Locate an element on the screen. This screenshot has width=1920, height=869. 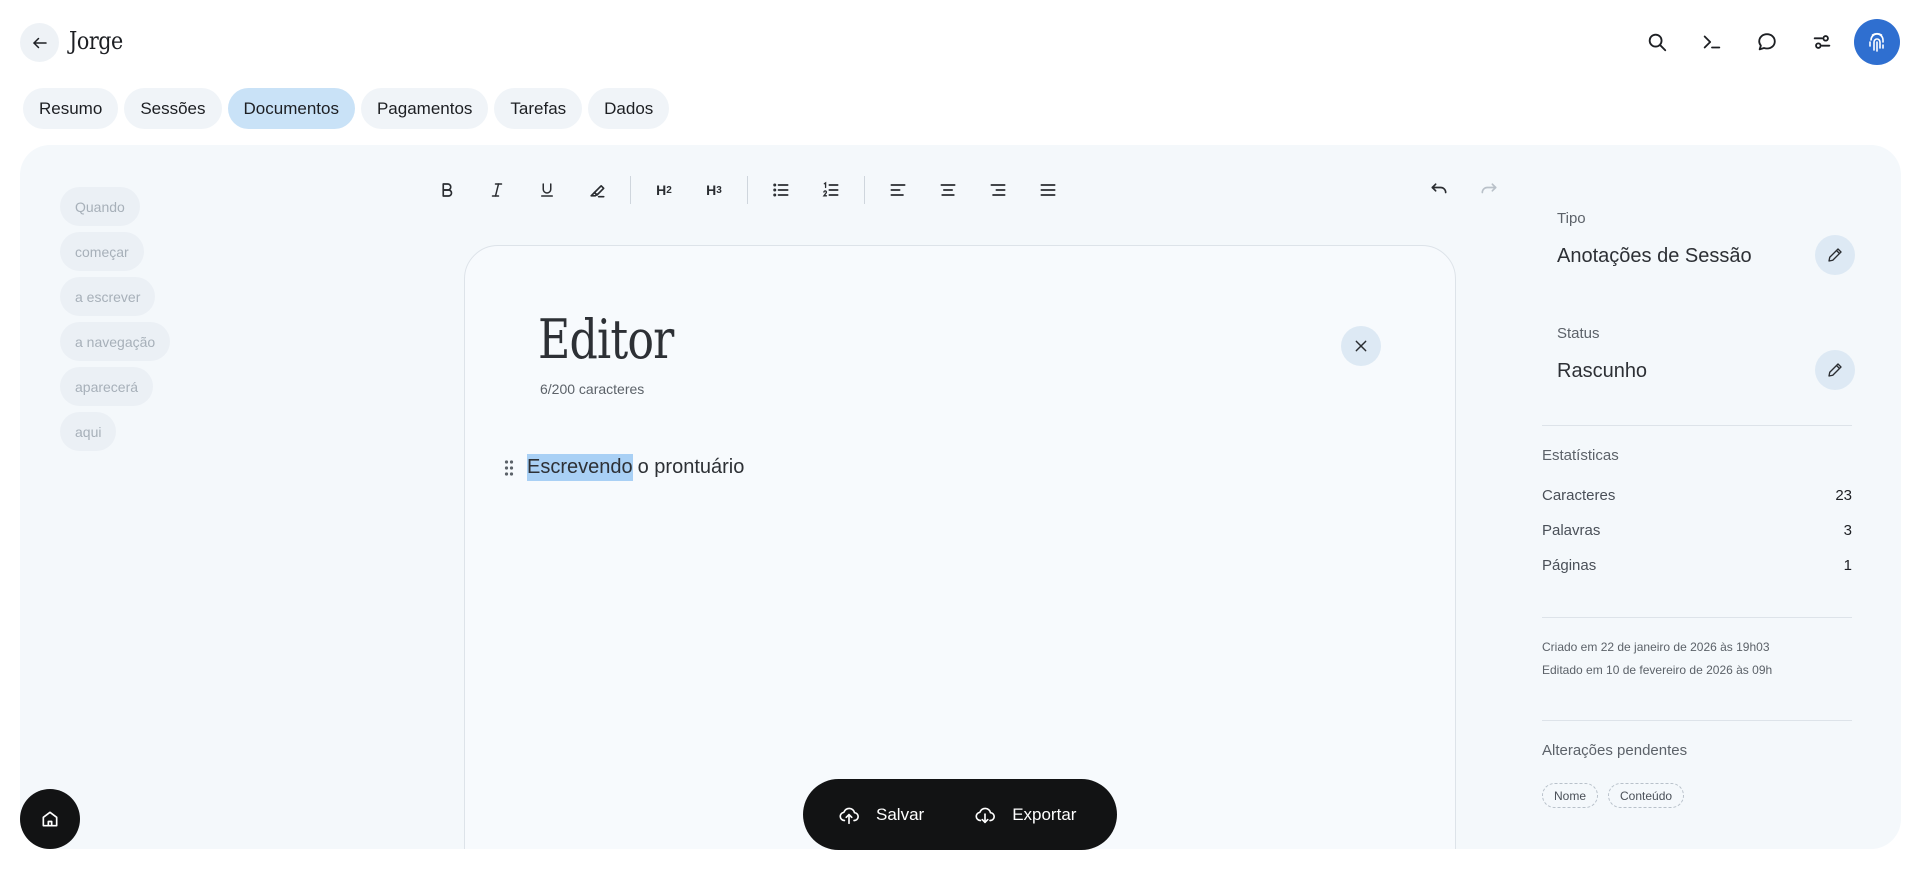
editor-paragraph: Escrevendo o prontuário is located at coordinates (622, 467).